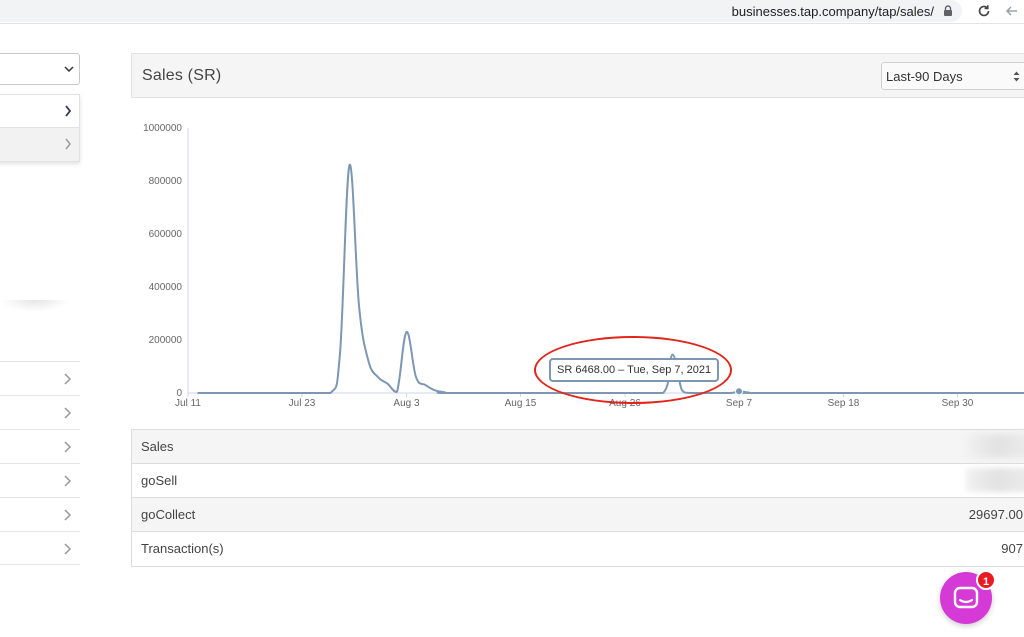  I want to click on select-arrows-icon, so click(1016, 76).